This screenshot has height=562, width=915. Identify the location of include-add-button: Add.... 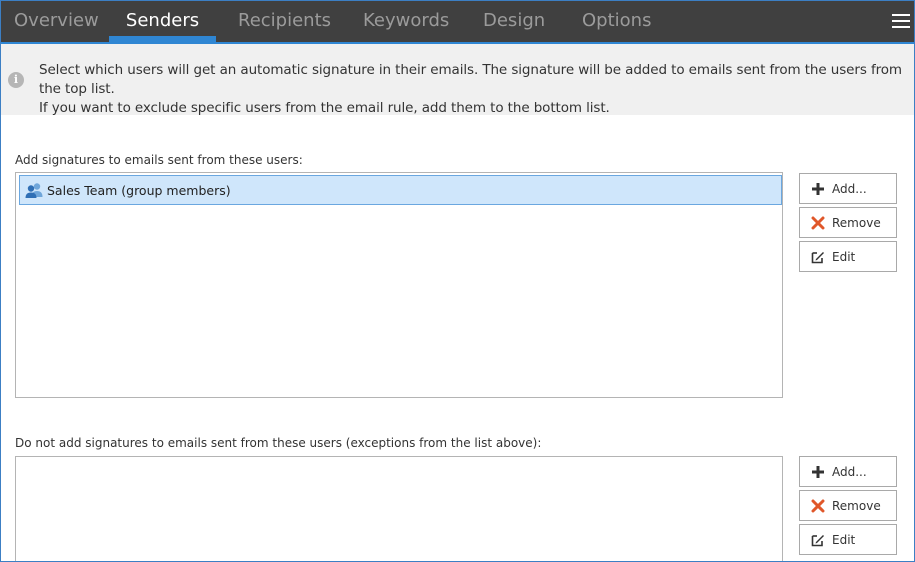
(848, 188).